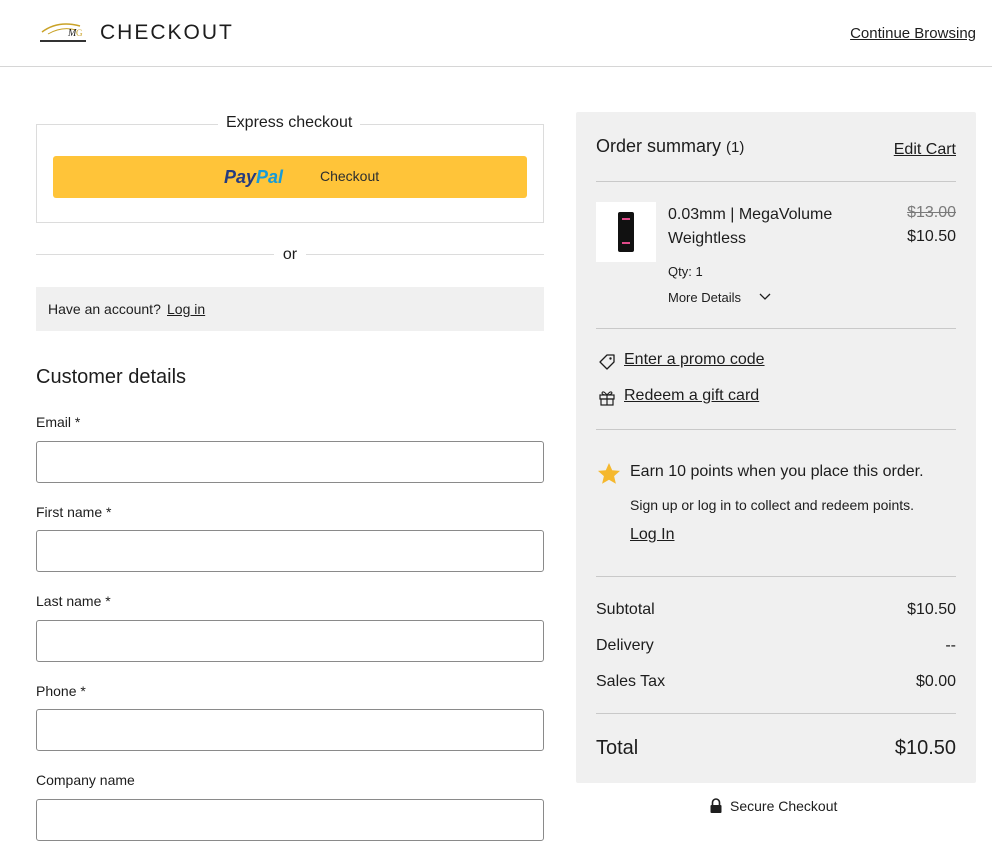 The height and width of the screenshot is (855, 992). What do you see at coordinates (74, 512) in the screenshot?
I see `first-name-label: First name *` at bounding box center [74, 512].